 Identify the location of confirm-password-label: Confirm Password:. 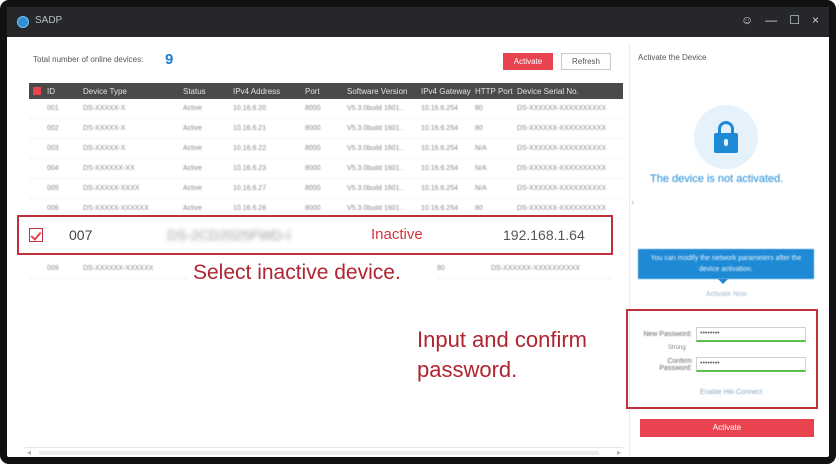
(675, 364).